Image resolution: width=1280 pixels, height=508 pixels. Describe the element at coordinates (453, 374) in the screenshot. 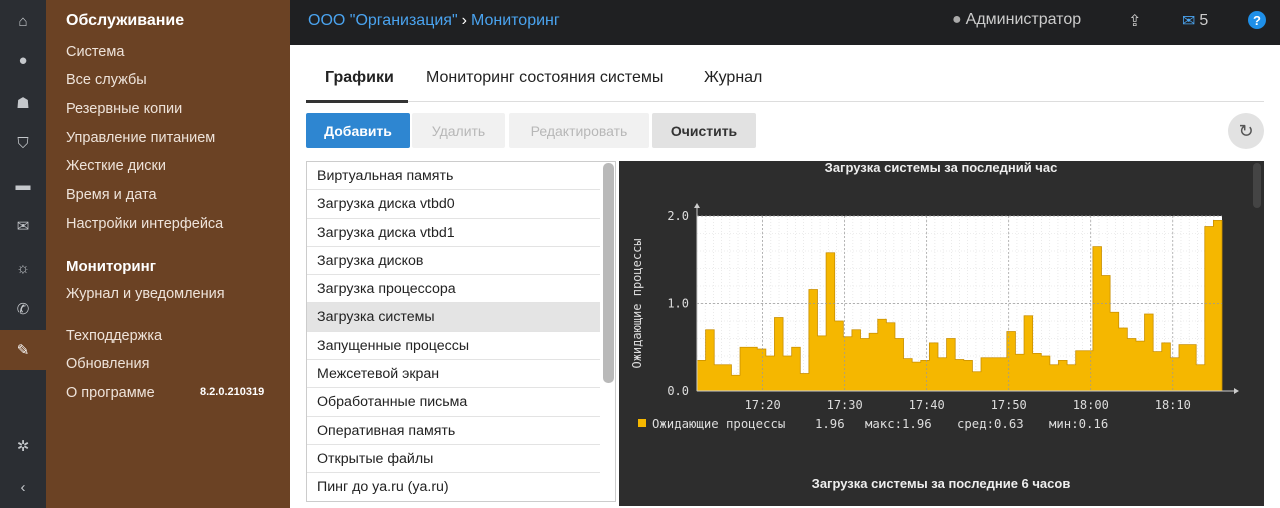

I see `metric-list-item: Межсетевой экран` at that location.